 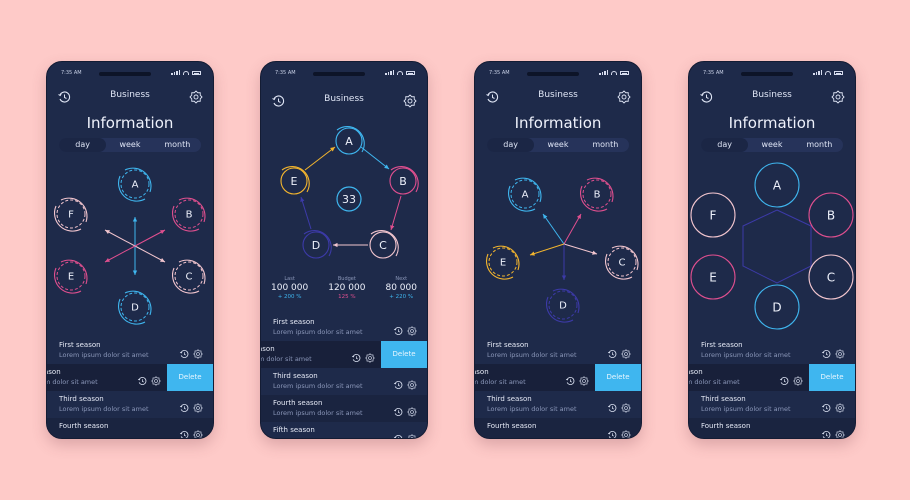 What do you see at coordinates (306, 213) in the screenshot?
I see `arrow-d-e` at bounding box center [306, 213].